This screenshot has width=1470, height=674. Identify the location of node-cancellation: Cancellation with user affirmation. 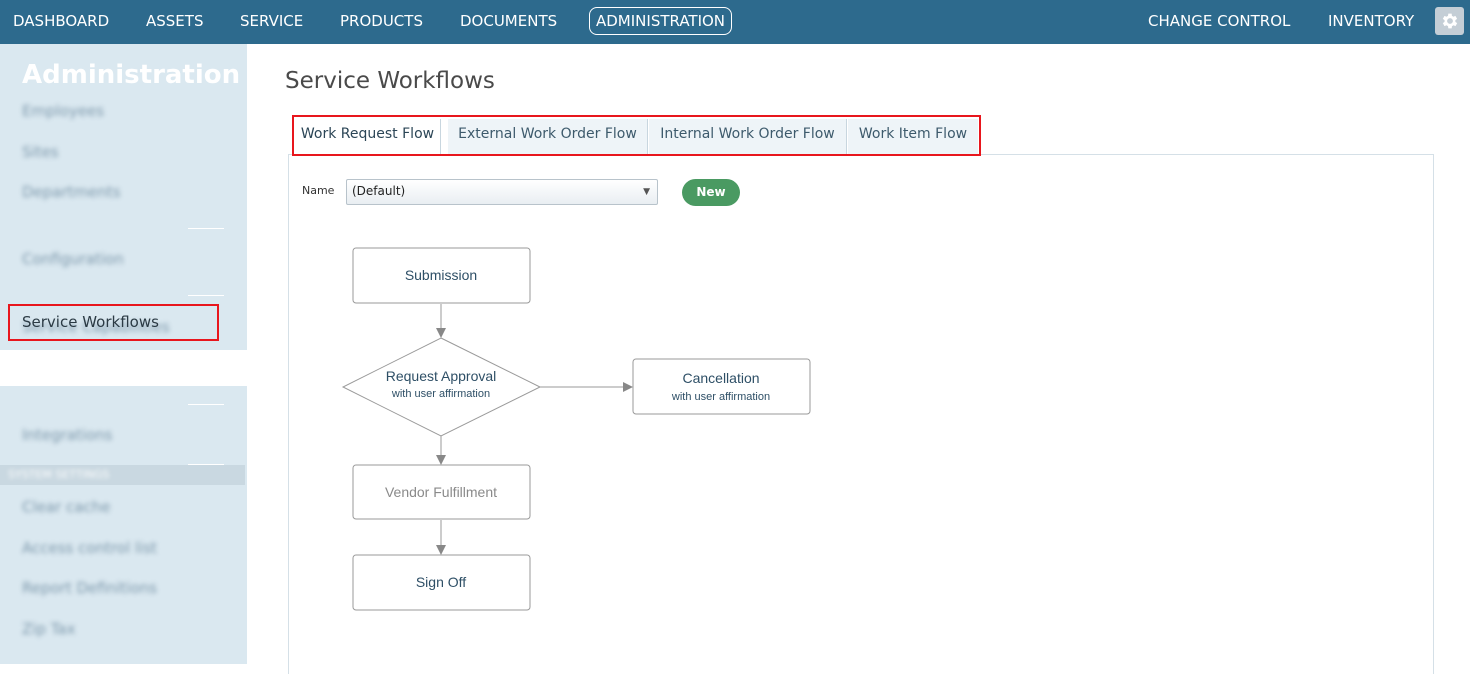
(721, 386).